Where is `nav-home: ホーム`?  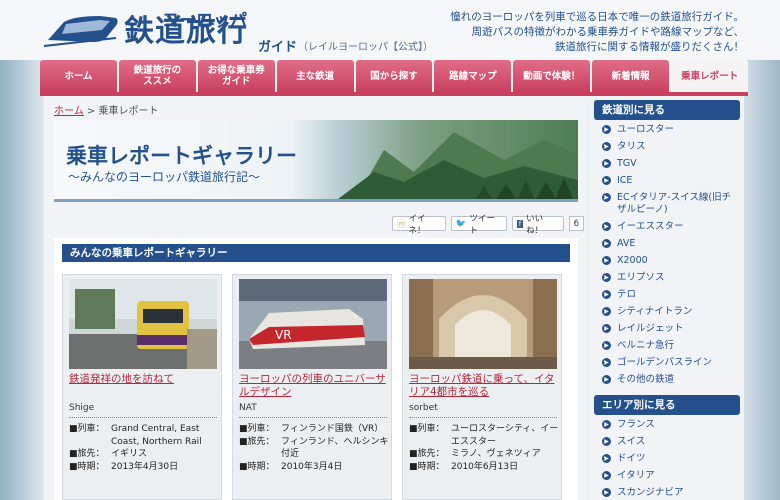 nav-home: ホーム is located at coordinates (78, 76).